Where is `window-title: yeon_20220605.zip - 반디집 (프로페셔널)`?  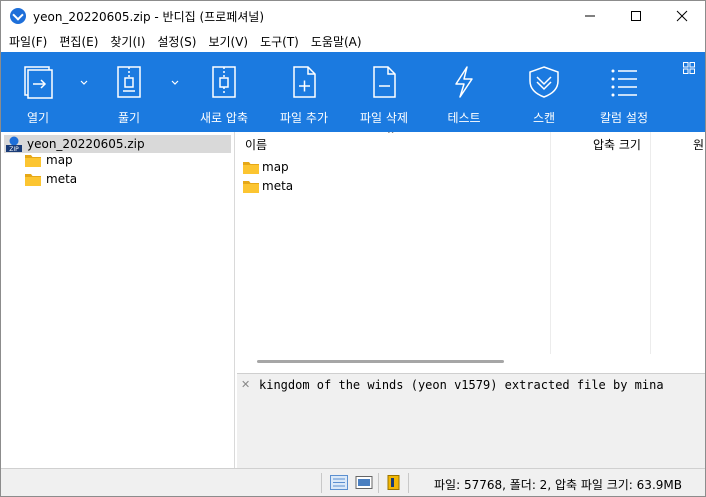 window-title: yeon_20220605.zip - 반디집 (프로페셔널) is located at coordinates (149, 17).